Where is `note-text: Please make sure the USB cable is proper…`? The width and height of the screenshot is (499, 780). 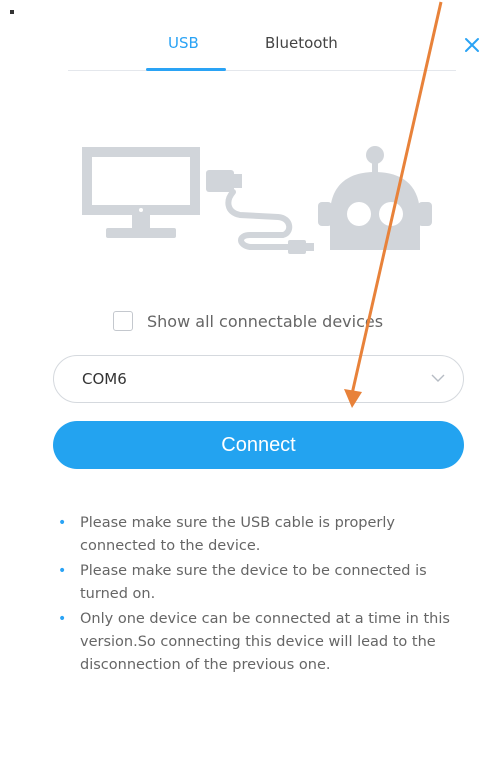 note-text: Please make sure the USB cable is proper… is located at coordinates (238, 534).